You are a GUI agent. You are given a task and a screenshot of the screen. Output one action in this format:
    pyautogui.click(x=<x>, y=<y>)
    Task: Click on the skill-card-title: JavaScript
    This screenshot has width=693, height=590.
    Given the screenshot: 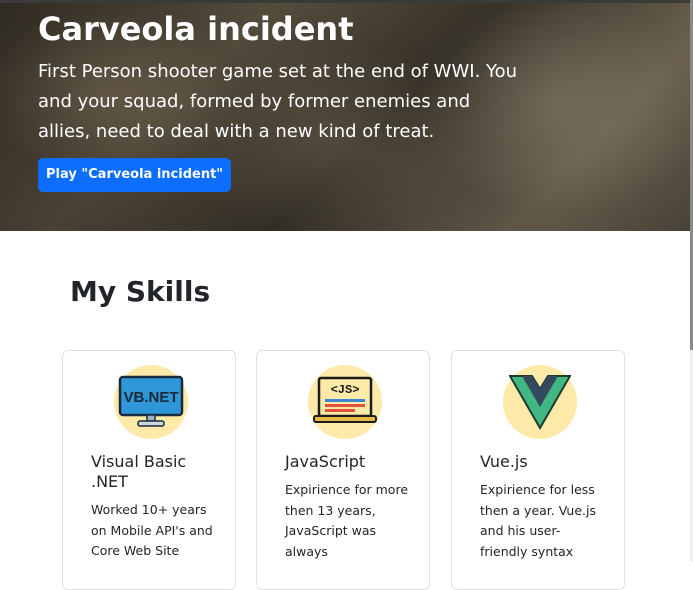 What is the action you would take?
    pyautogui.click(x=325, y=461)
    